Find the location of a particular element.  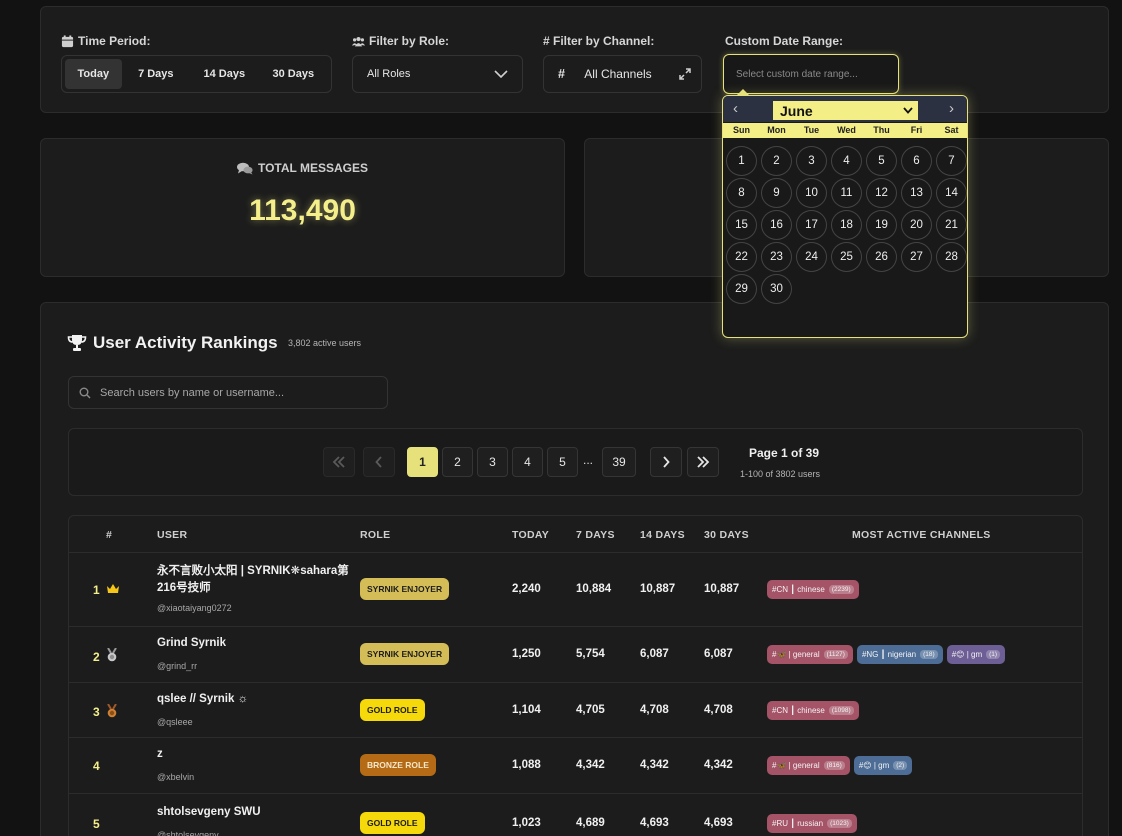

user-handle: @xiaotaiyang0272 is located at coordinates (194, 608).